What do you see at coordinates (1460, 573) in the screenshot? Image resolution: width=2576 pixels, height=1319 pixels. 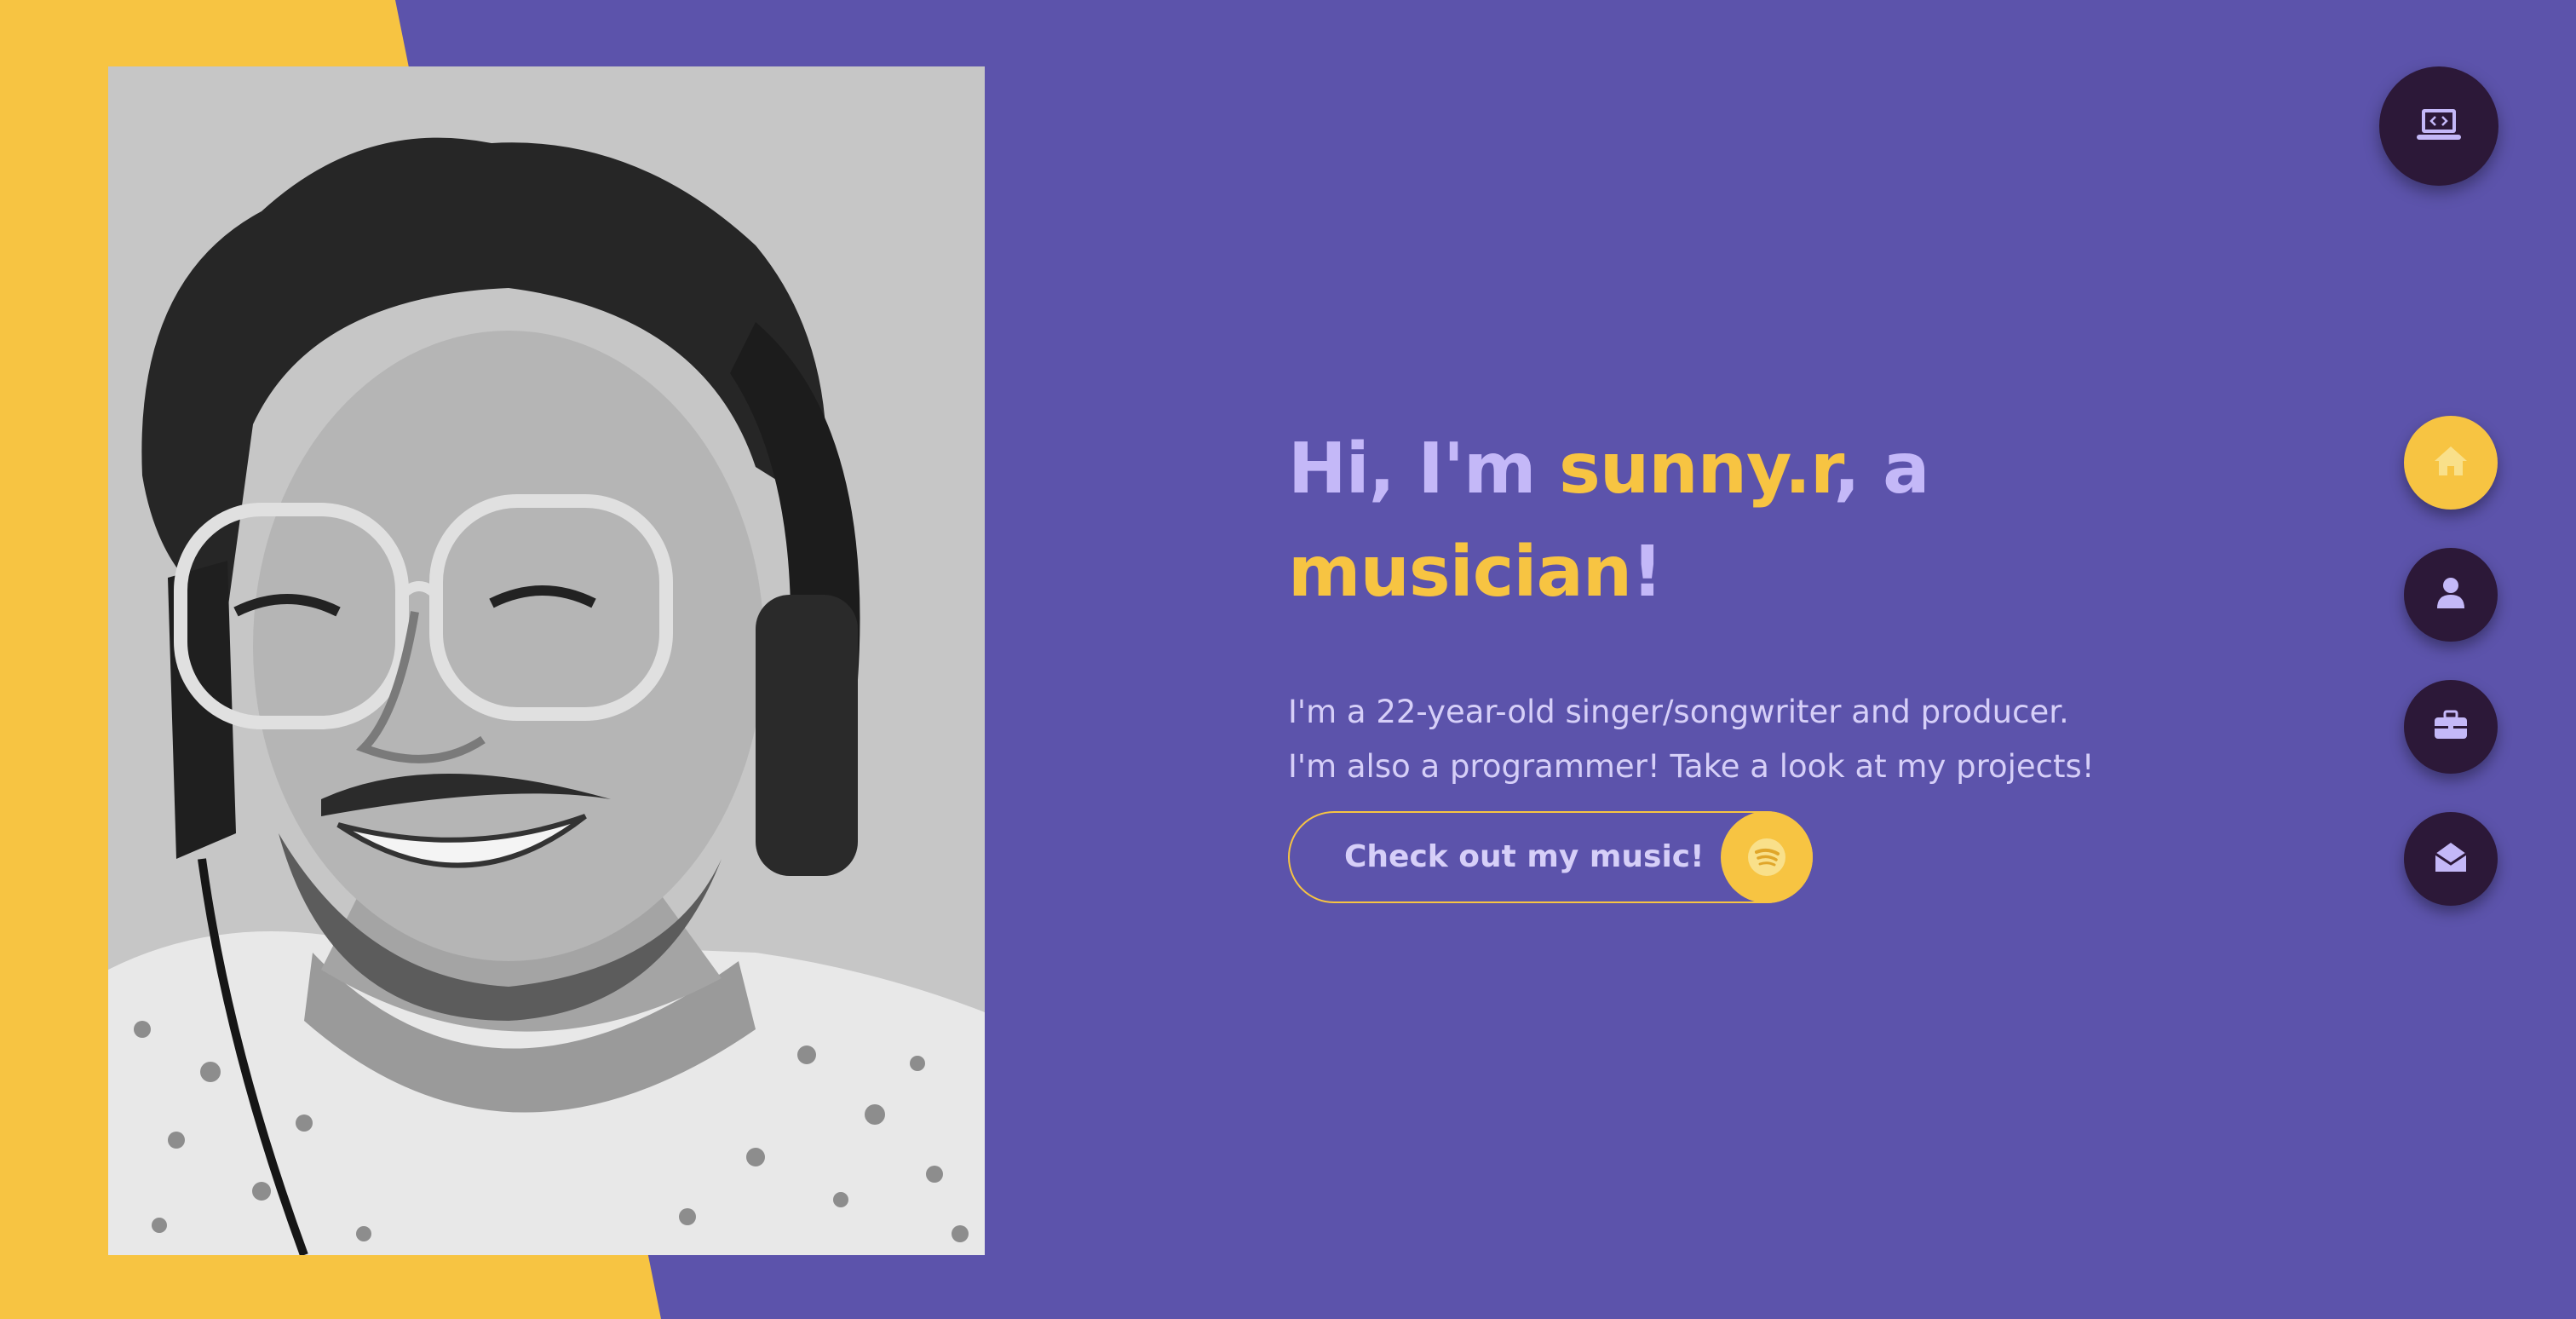 I see `headline-role: musician` at bounding box center [1460, 573].